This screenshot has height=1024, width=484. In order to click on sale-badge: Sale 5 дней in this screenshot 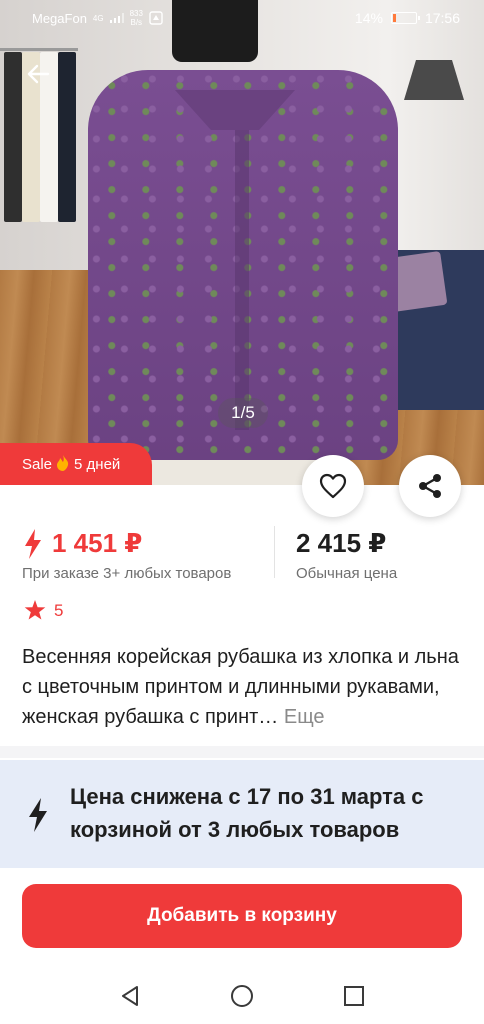, I will do `click(76, 464)`.